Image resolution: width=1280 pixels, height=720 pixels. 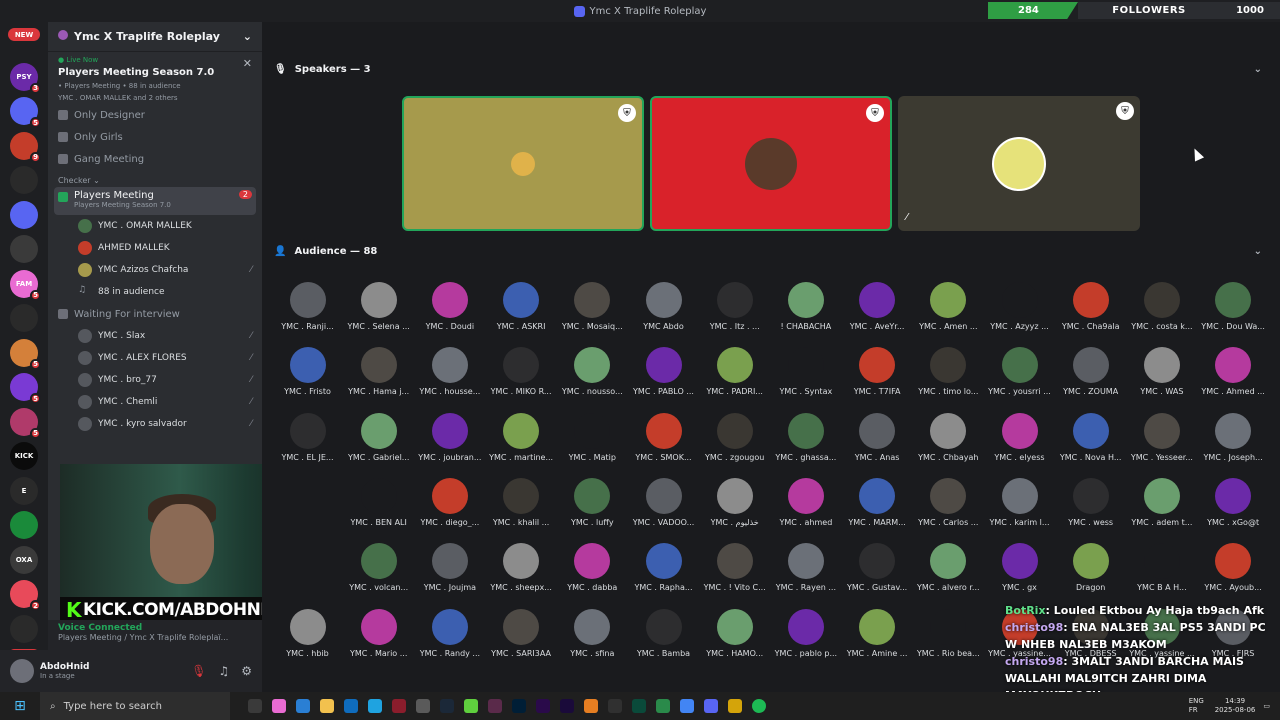 I want to click on discord-icon, so click(x=711, y=706).